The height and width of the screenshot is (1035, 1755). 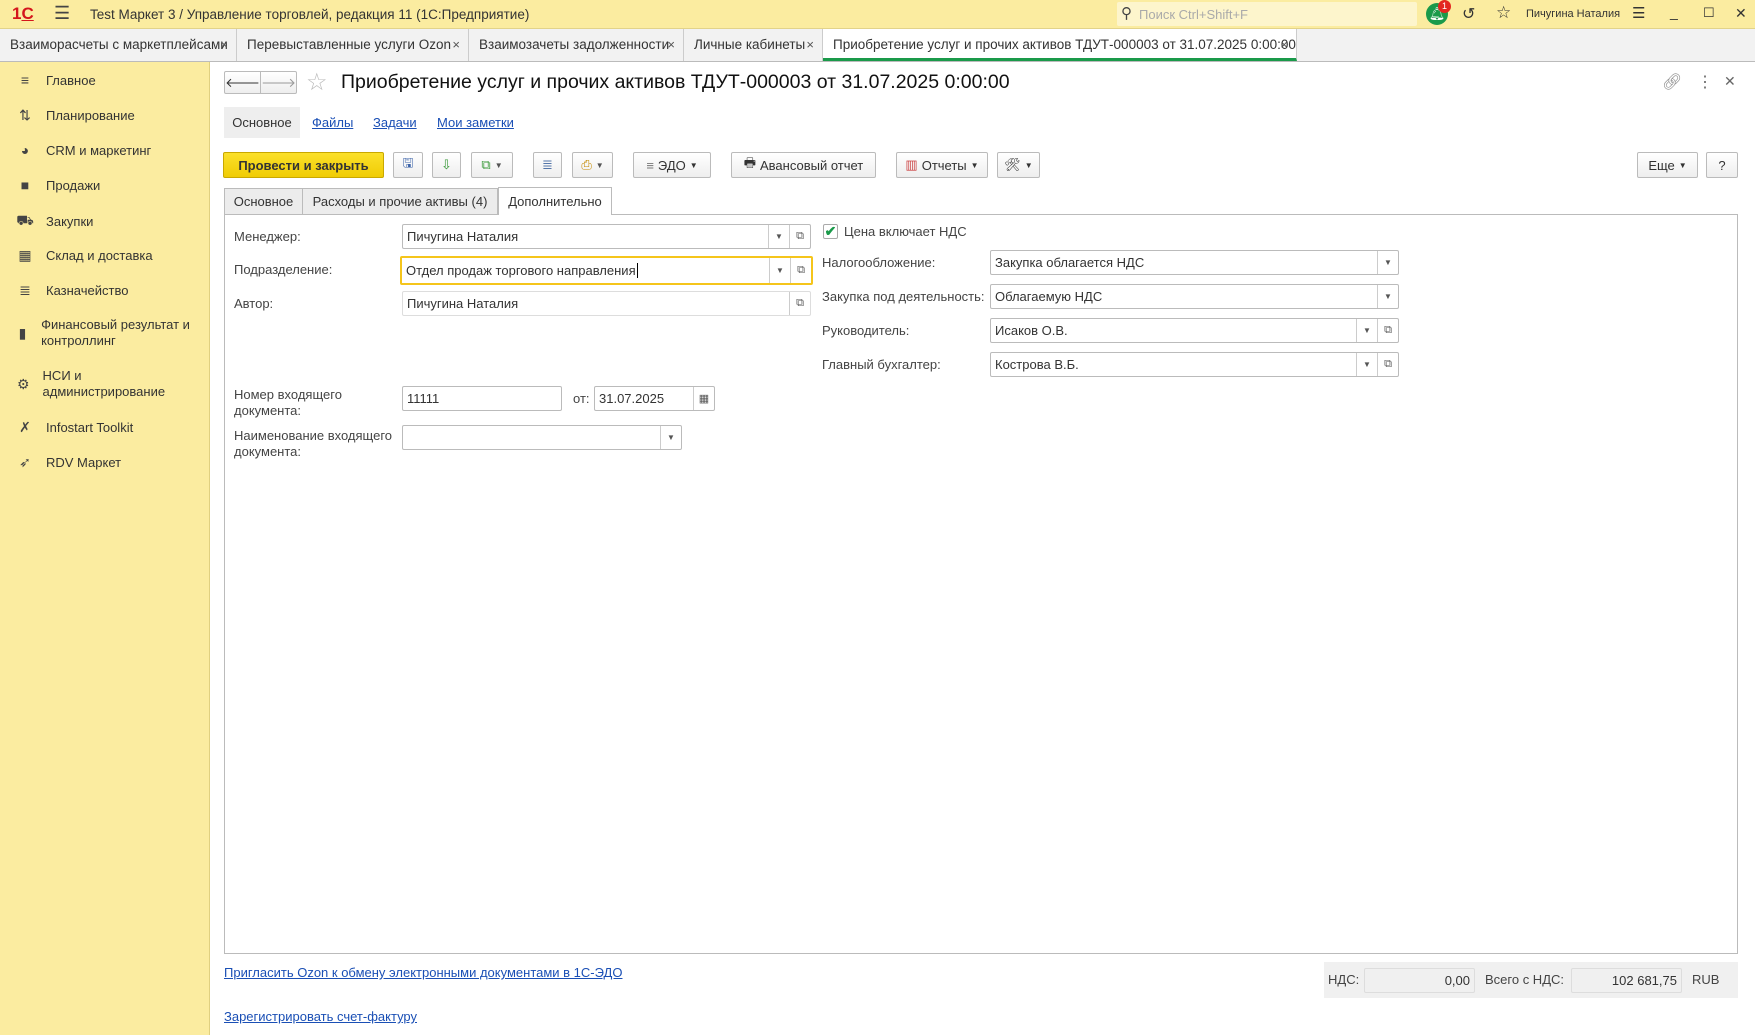 I want to click on planning-icon: ⇅, so click(x=25, y=115).